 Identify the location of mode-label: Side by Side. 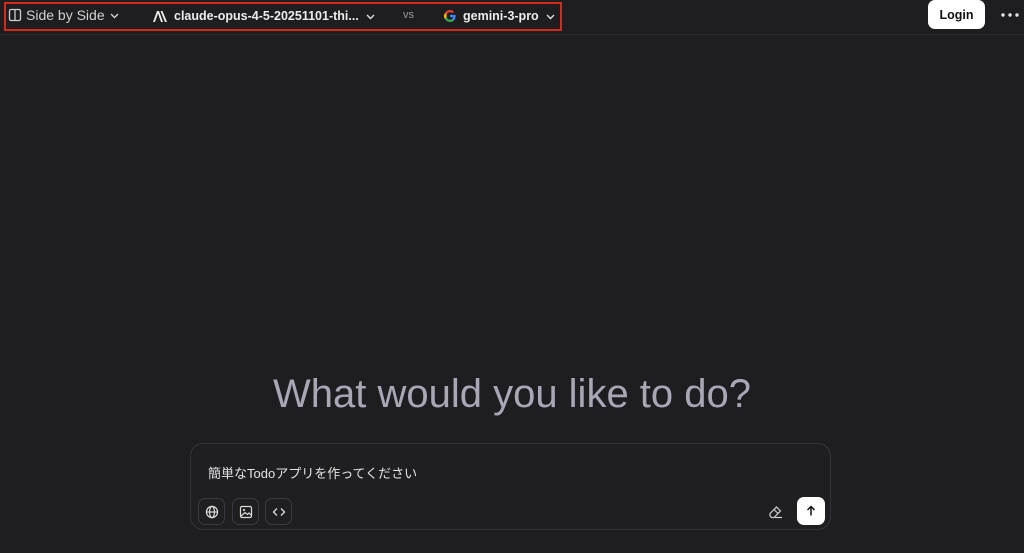
(65, 15).